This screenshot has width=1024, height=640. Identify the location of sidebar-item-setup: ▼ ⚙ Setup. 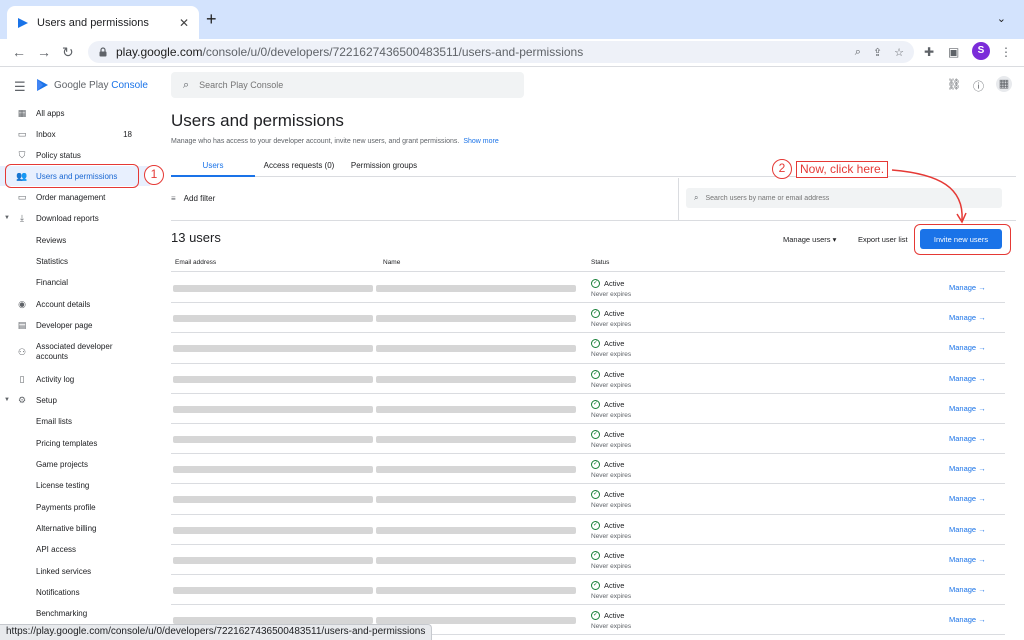
(75, 400).